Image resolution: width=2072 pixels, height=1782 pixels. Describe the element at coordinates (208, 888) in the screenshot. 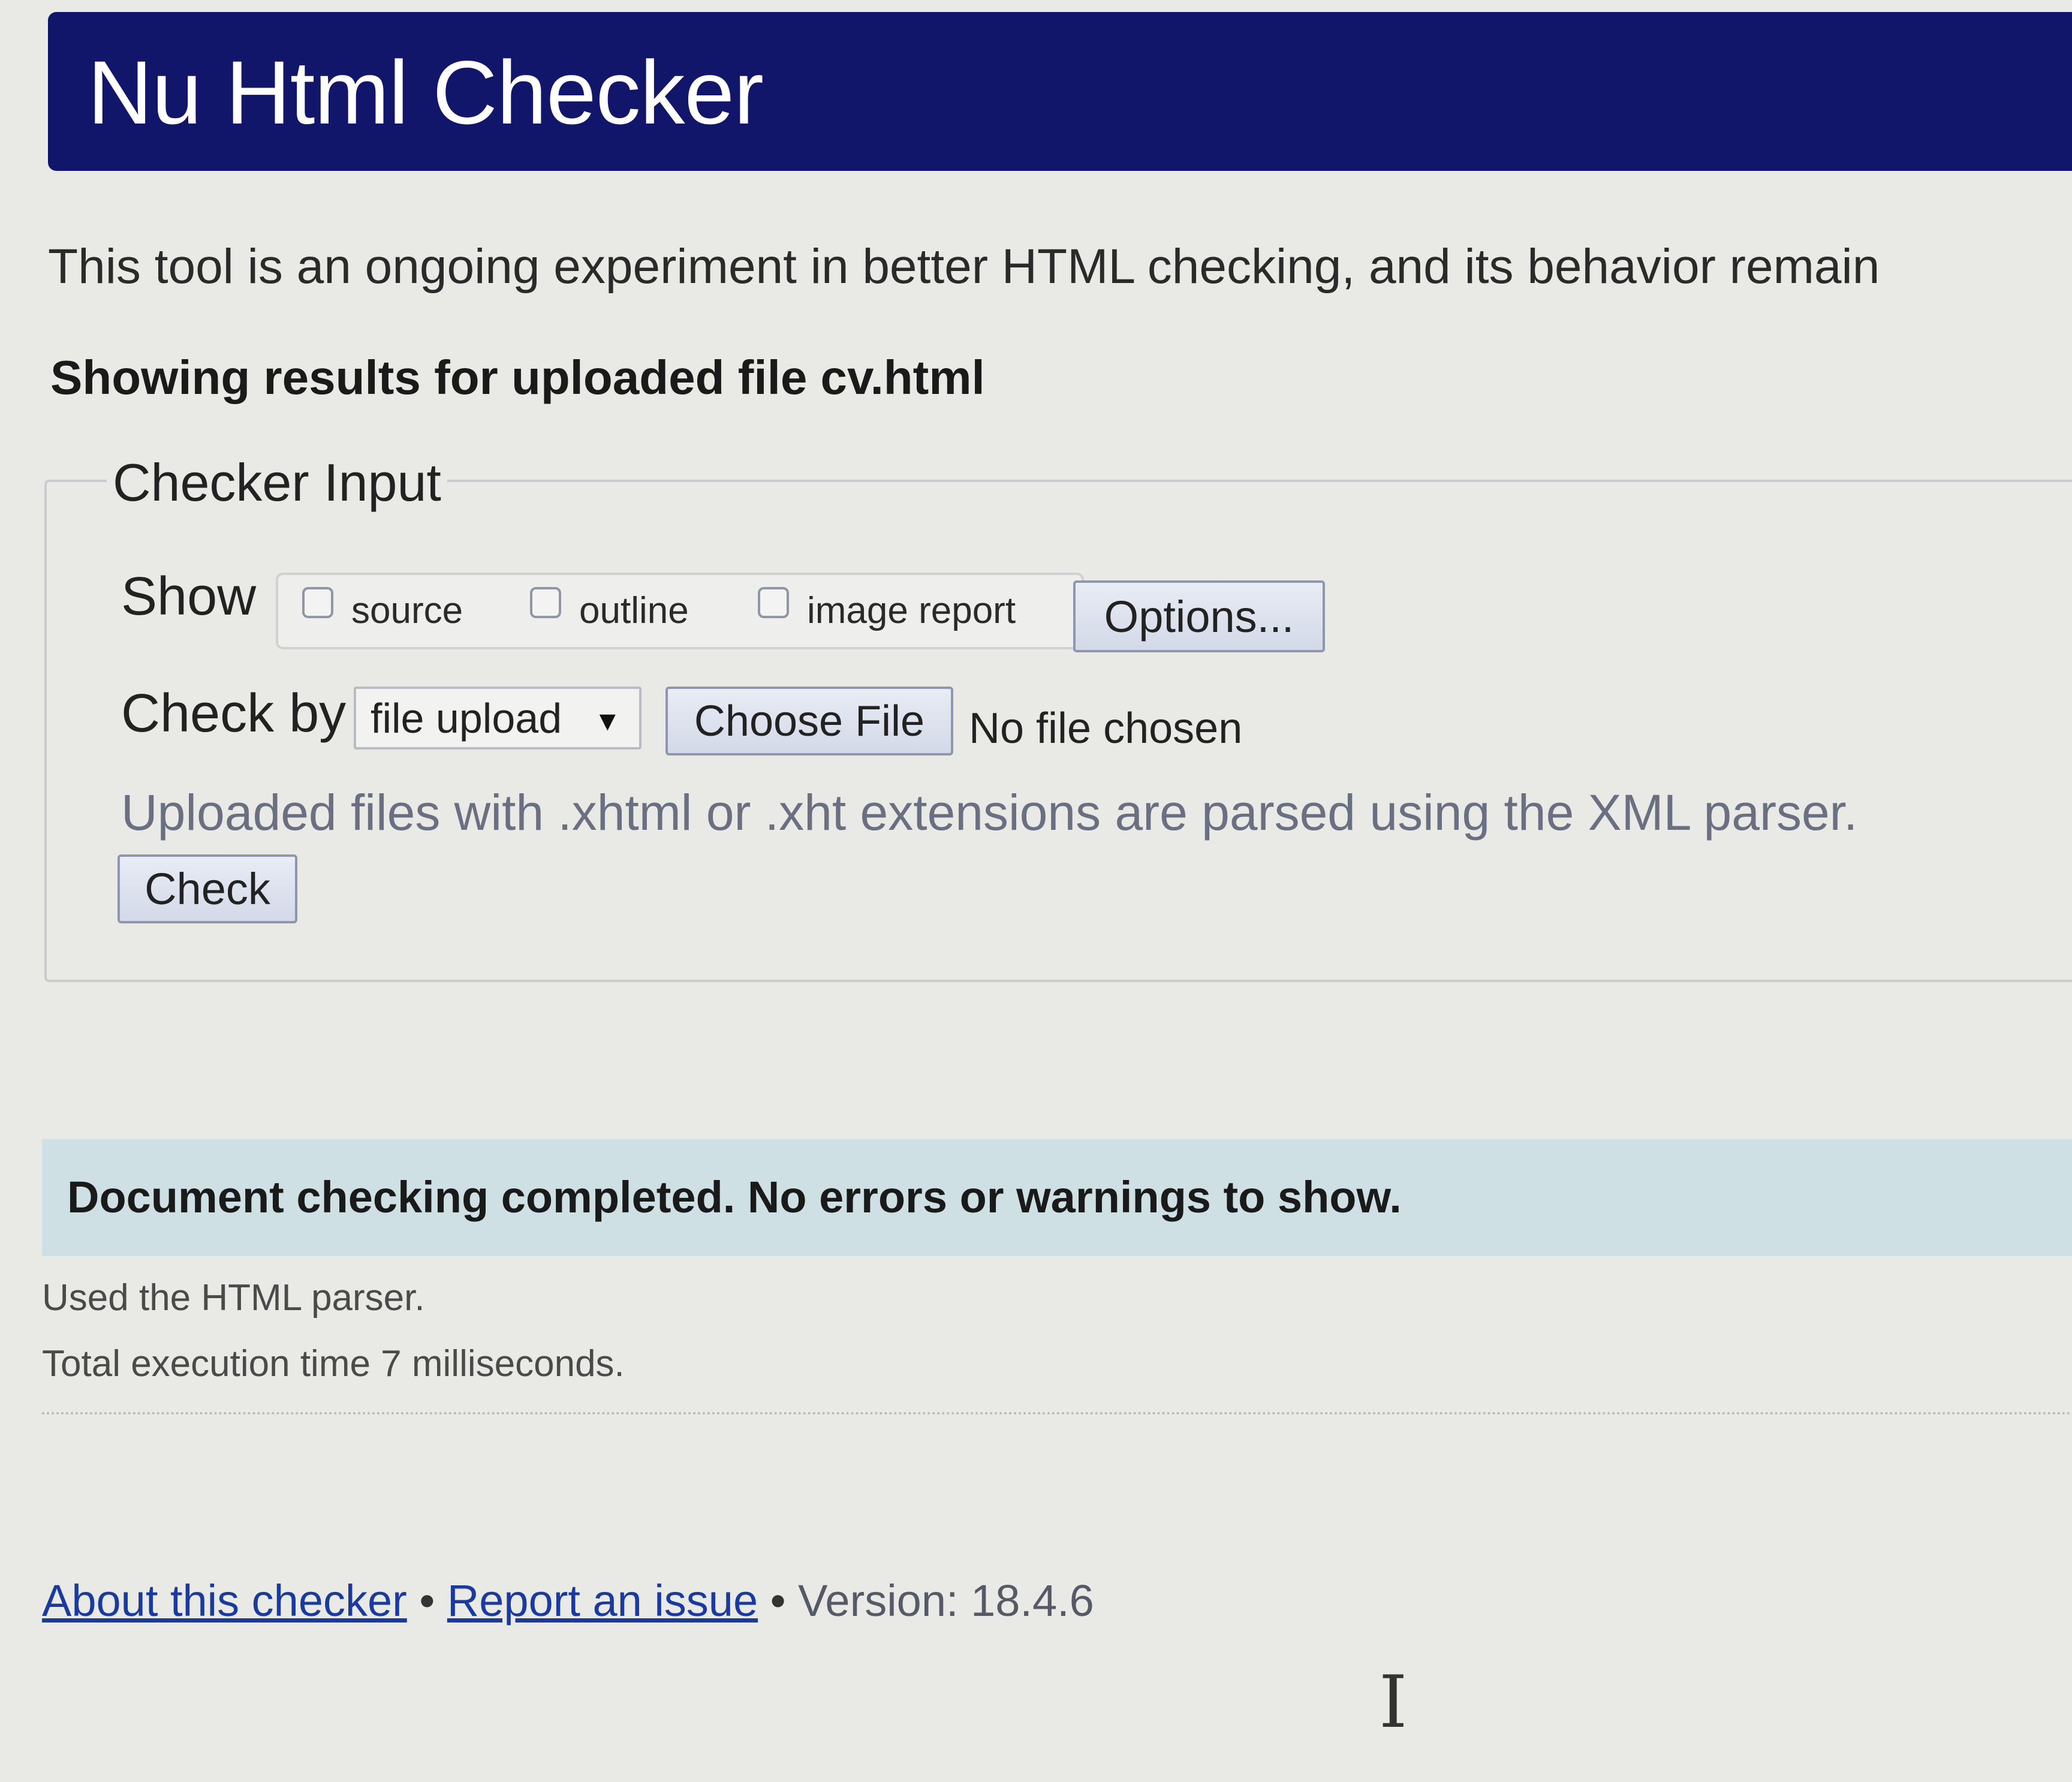

I see `check-button: Check` at that location.